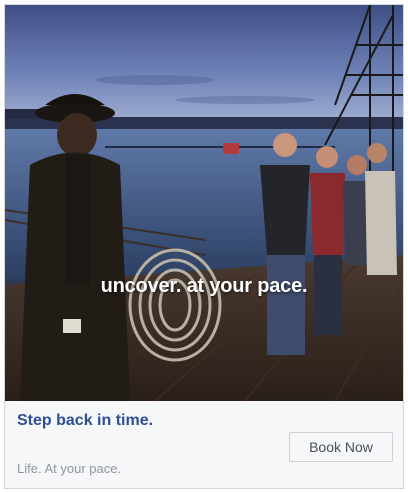 This screenshot has width=408, height=493. Describe the element at coordinates (204, 286) in the screenshot. I see `ad-overlay-tagline: uncover. at your pace.` at that location.